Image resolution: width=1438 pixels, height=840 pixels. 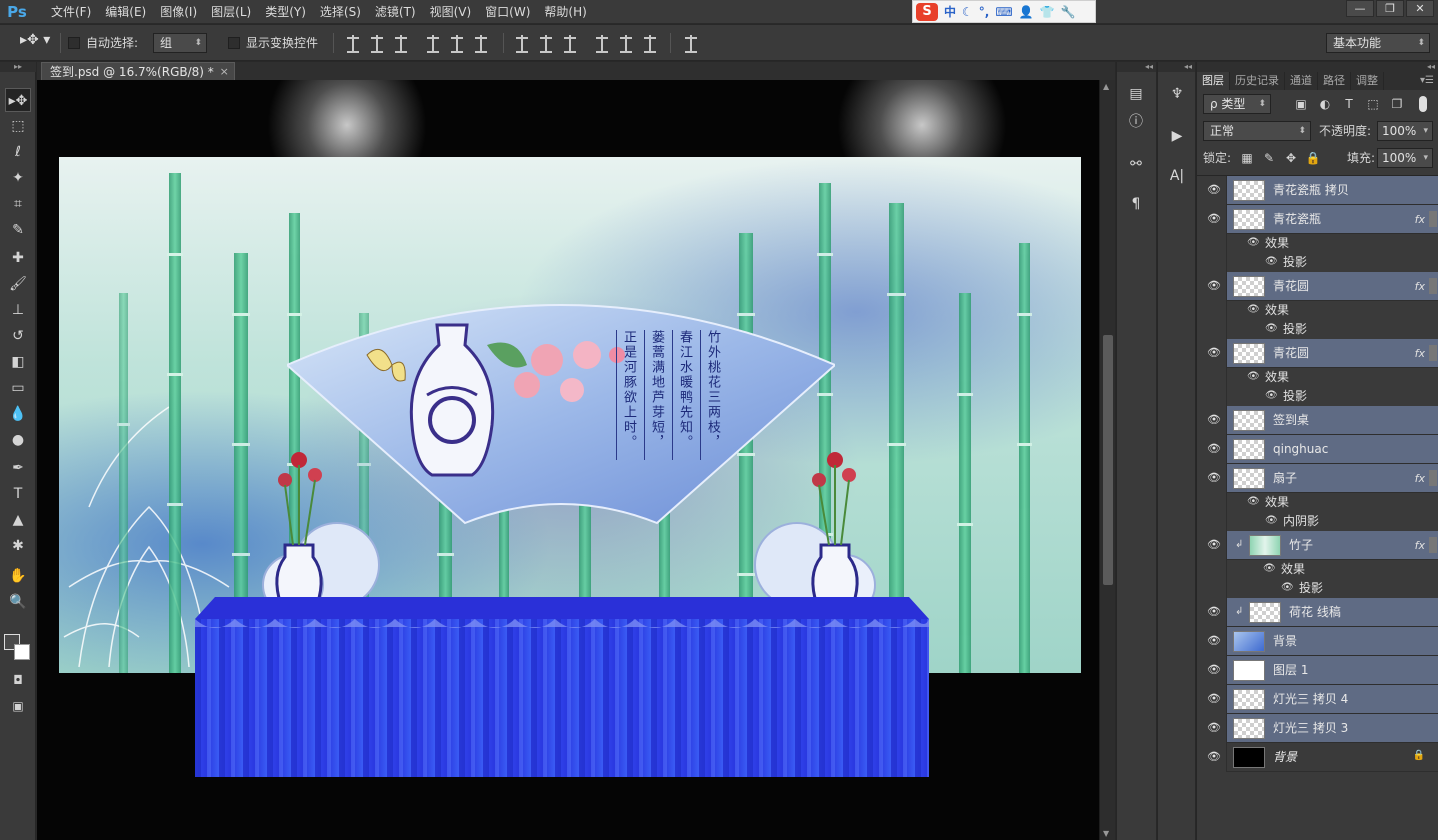 What do you see at coordinates (18, 576) in the screenshot?
I see `hand-tool-icon: ✋` at bounding box center [18, 576].